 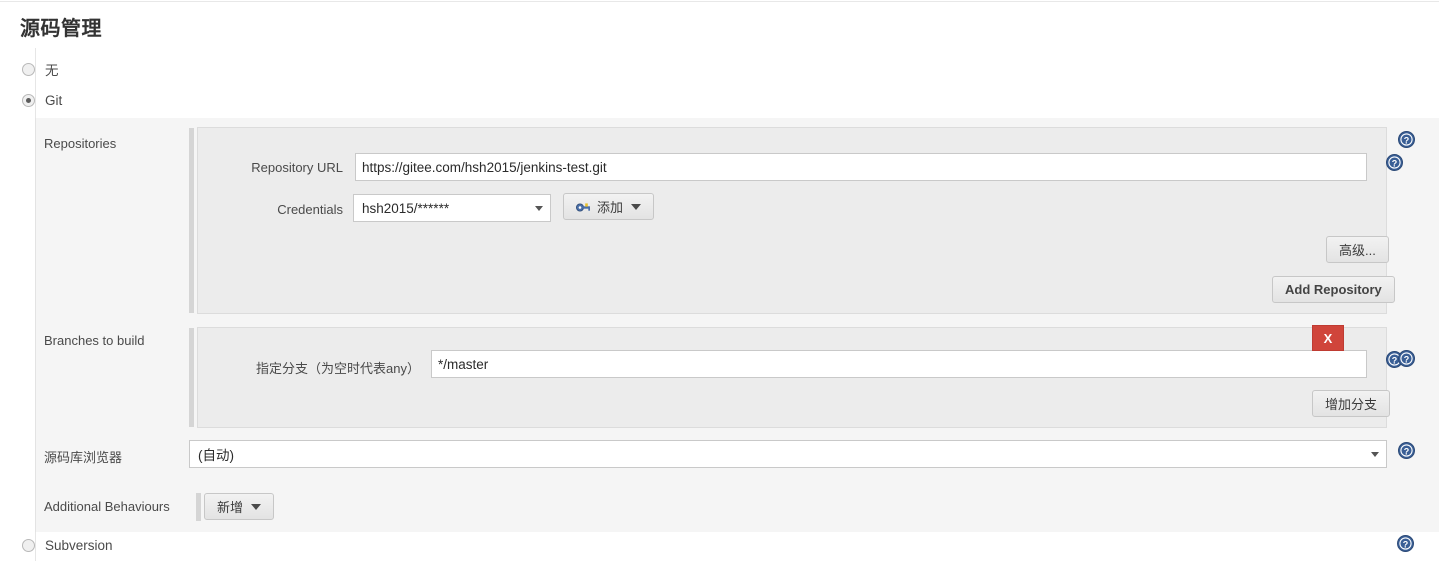 I want to click on repository-browser-value: (自动), so click(x=216, y=455).